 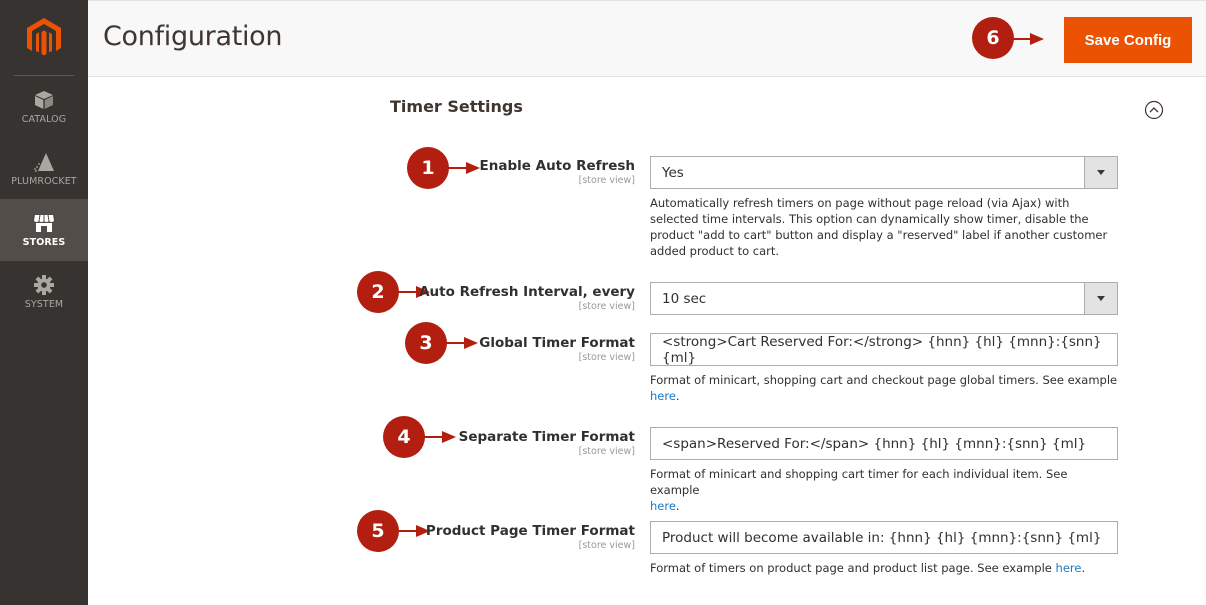 I want to click on sidebar-item-plumrocket: PLUMROCKET, so click(x=44, y=169).